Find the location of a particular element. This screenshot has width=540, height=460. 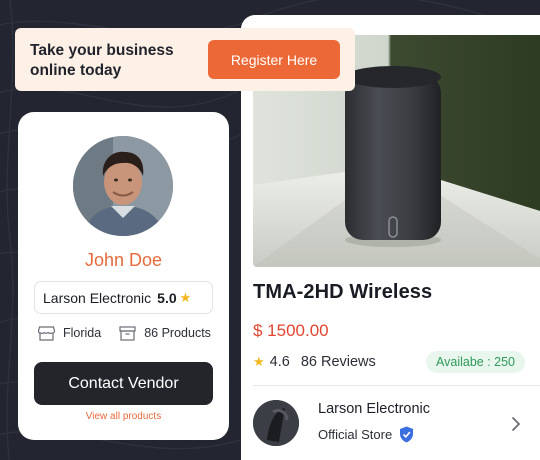

availability-badge: Availabe : 250 is located at coordinates (475, 362).